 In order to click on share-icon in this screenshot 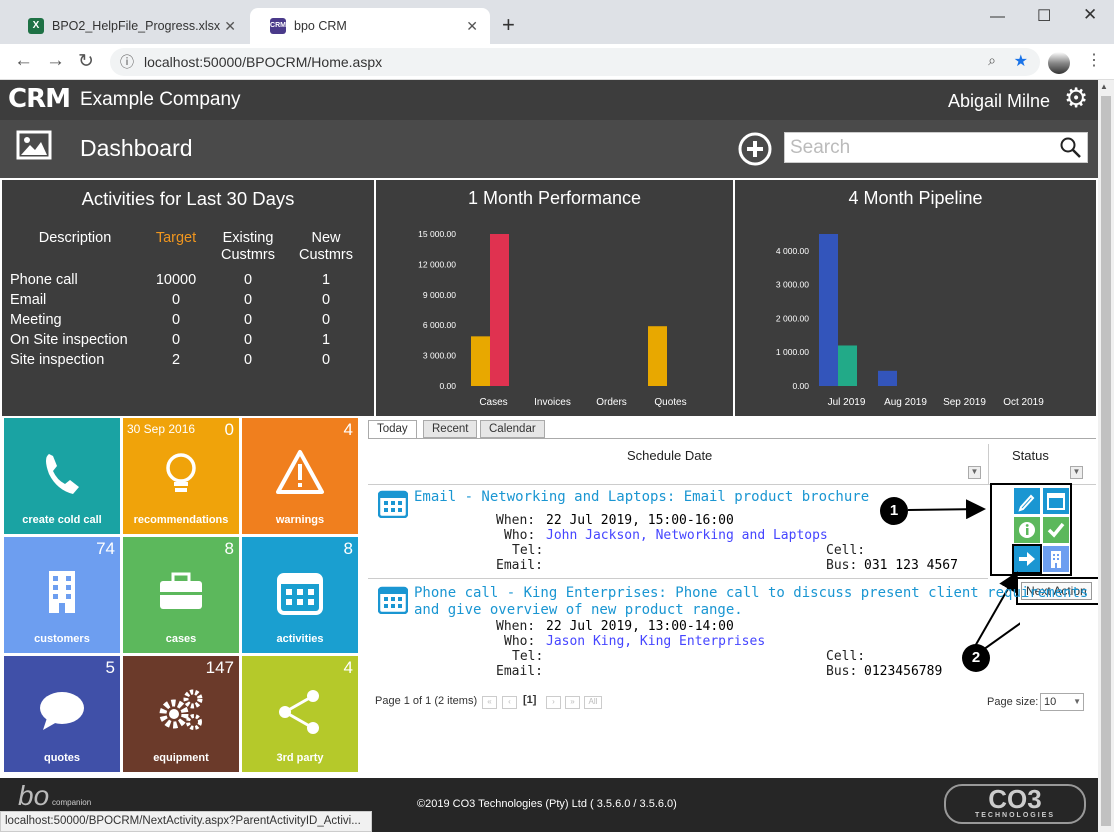, I will do `click(299, 712)`.